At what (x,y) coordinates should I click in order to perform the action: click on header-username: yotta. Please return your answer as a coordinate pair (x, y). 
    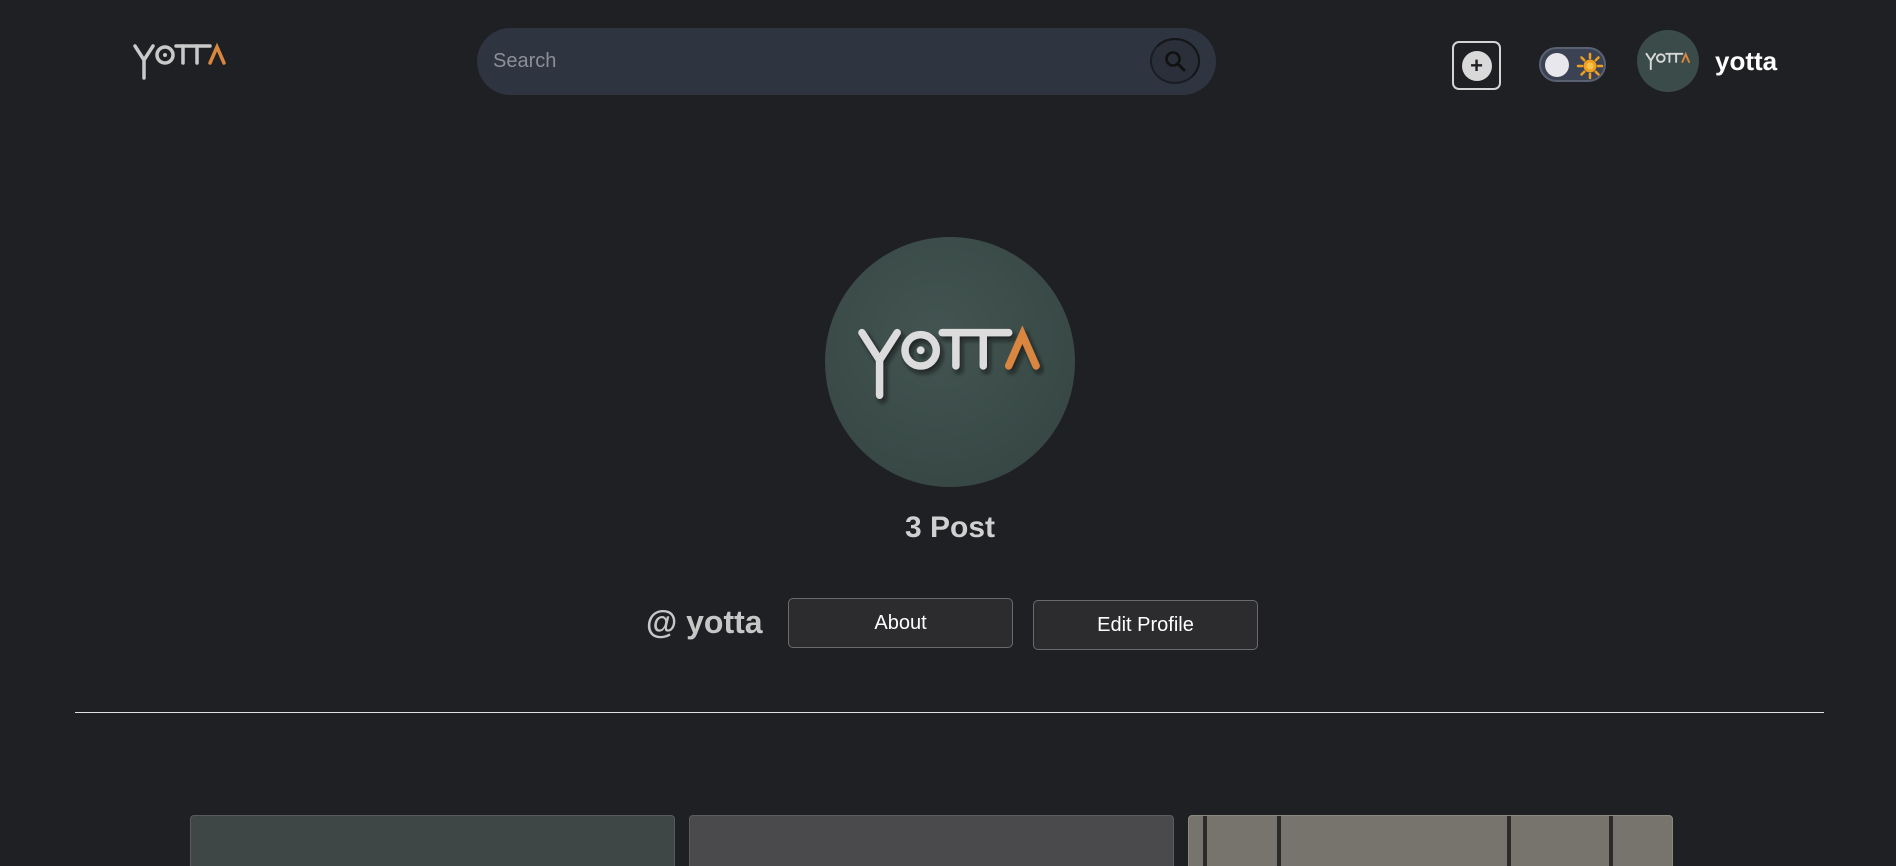
    Looking at the image, I should click on (1746, 61).